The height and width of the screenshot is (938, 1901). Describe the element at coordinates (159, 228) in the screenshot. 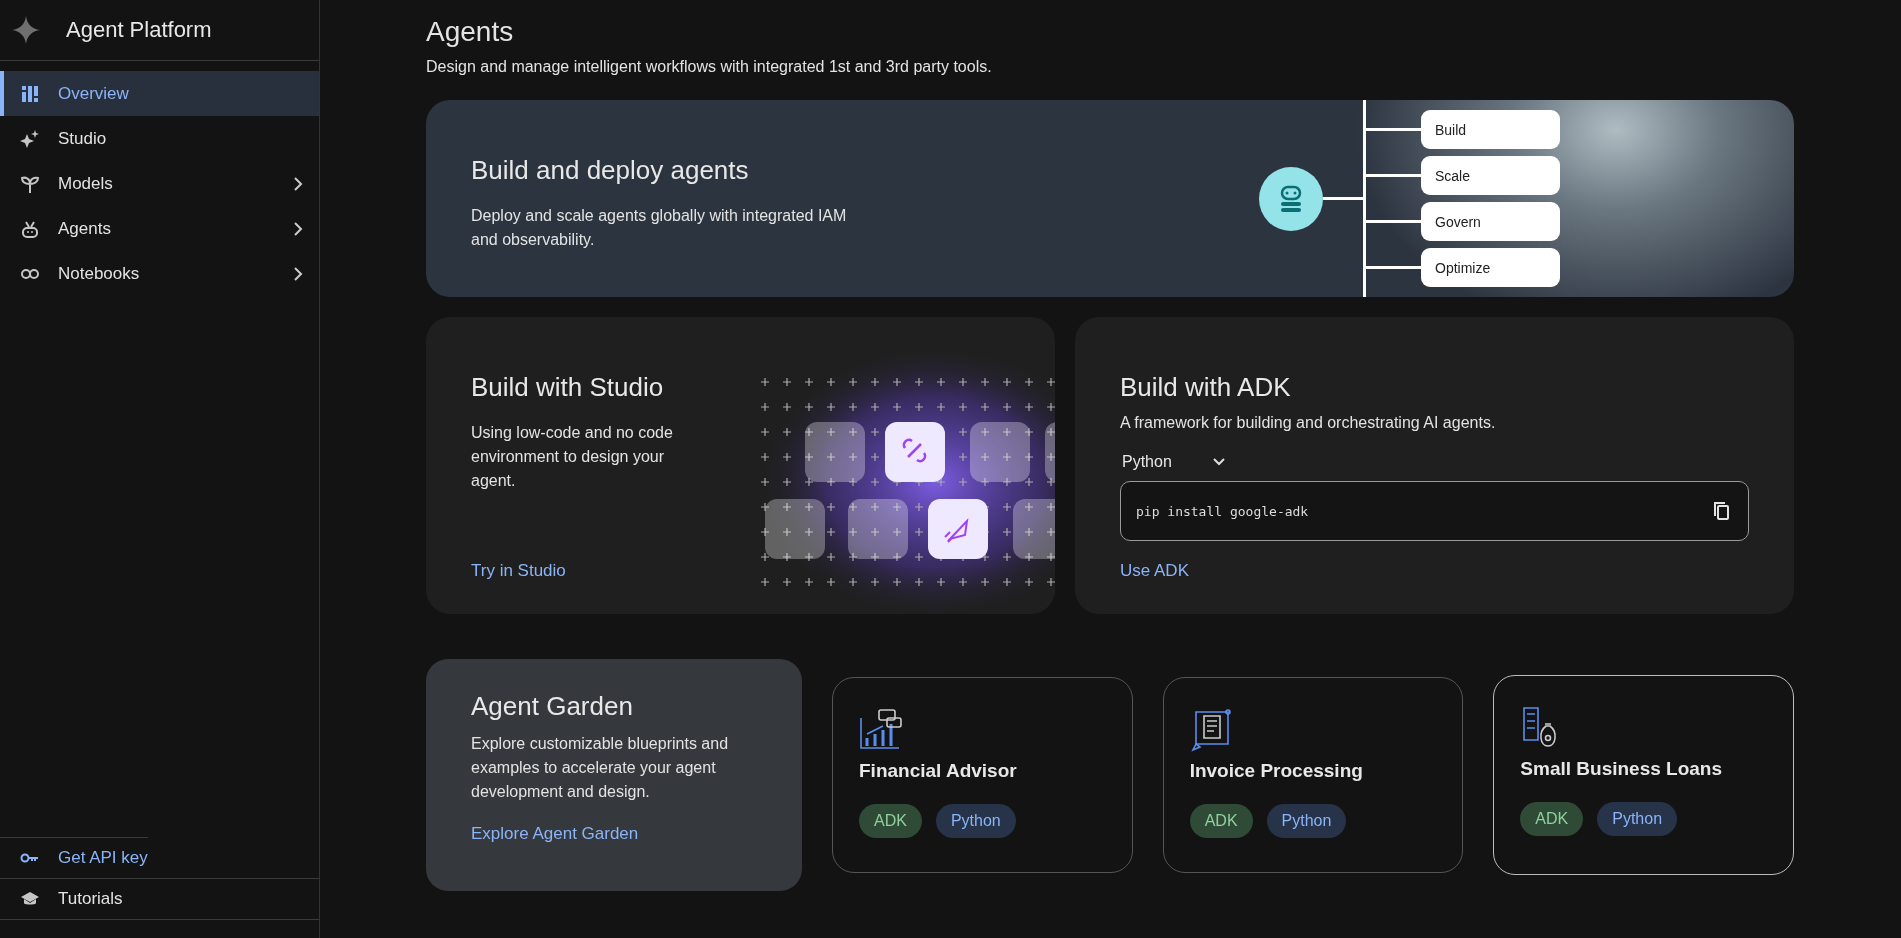

I see `nav-item: Agents` at that location.